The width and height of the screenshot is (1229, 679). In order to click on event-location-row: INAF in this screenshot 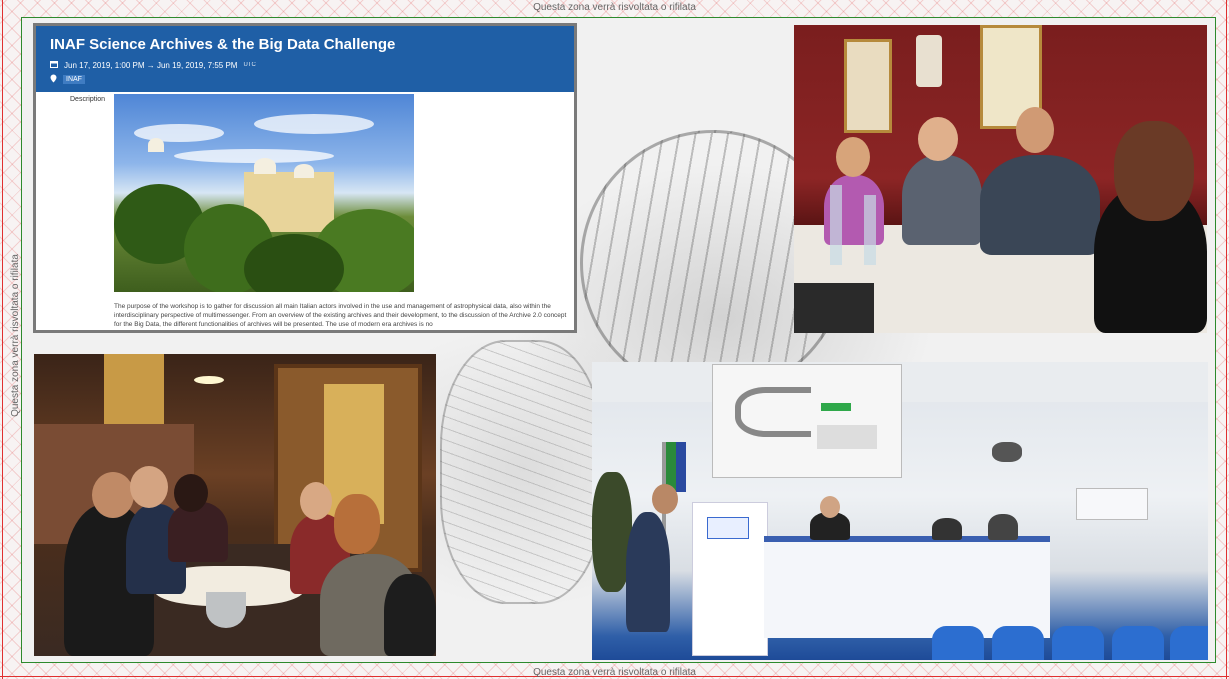, I will do `click(305, 79)`.